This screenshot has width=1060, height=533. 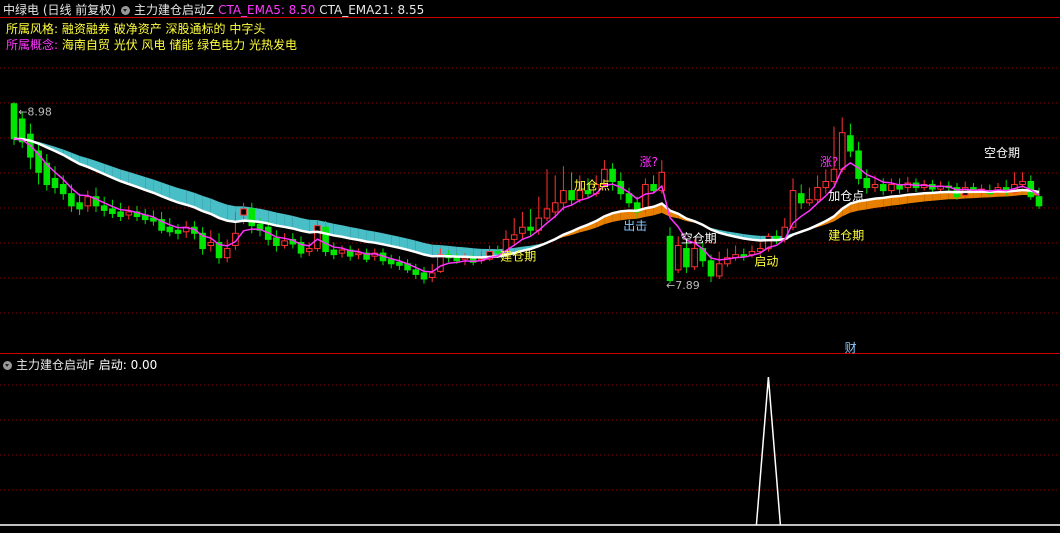 What do you see at coordinates (32, 45) in the screenshot?
I see `concept-label: 所属概念:` at bounding box center [32, 45].